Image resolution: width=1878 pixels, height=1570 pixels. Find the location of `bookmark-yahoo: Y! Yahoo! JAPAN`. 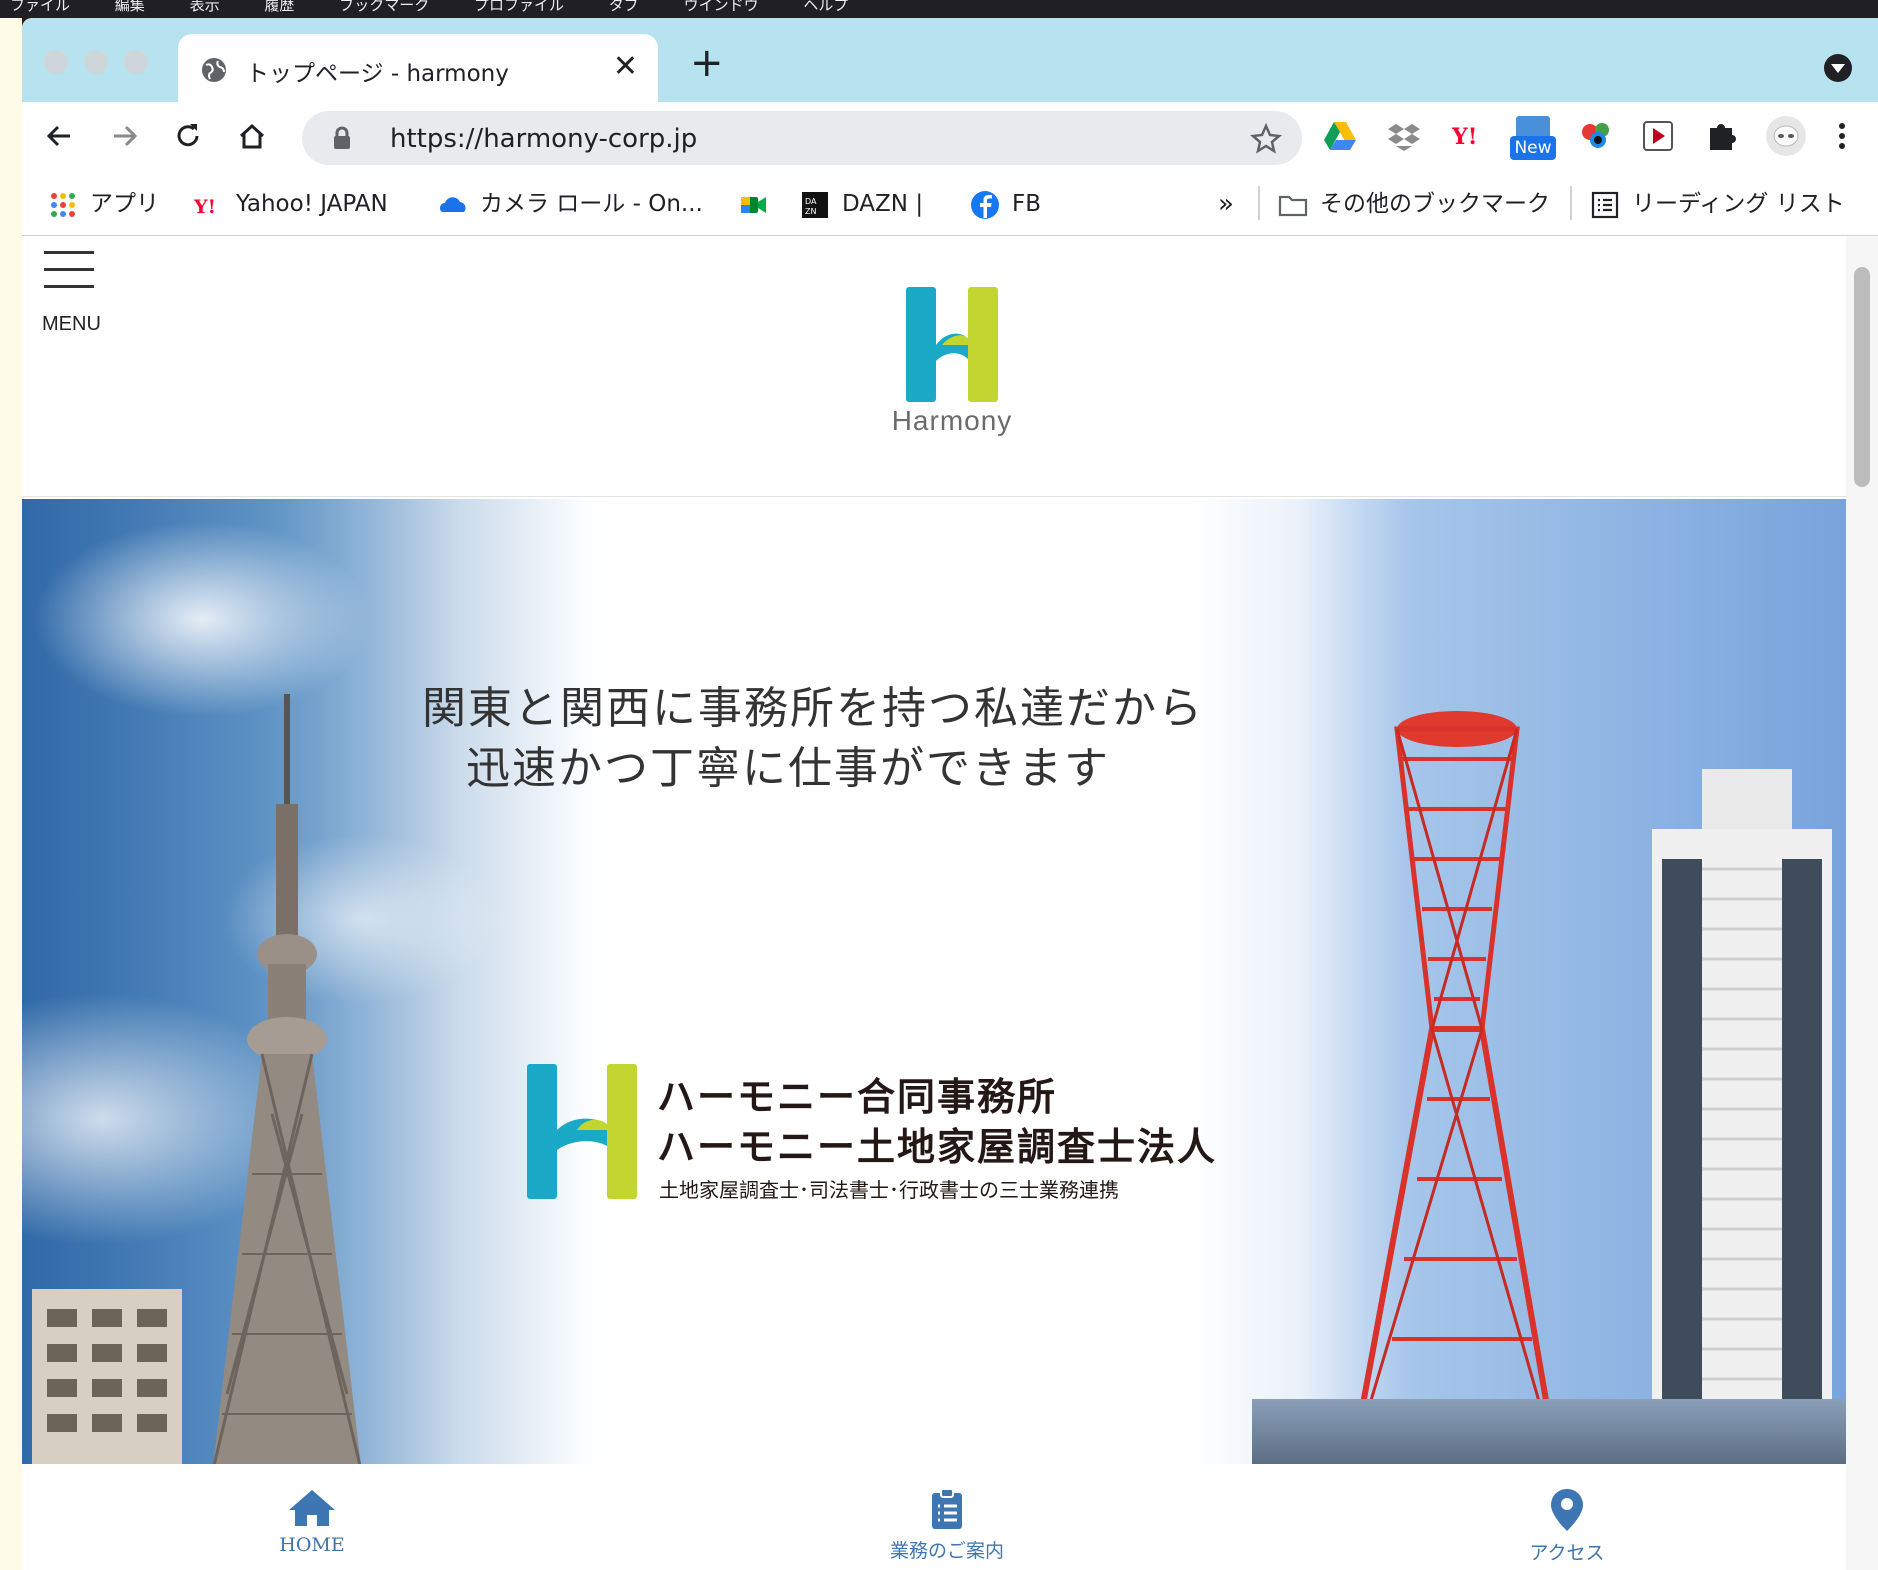

bookmark-yahoo: Y! Yahoo! JAPAN is located at coordinates (291, 204).